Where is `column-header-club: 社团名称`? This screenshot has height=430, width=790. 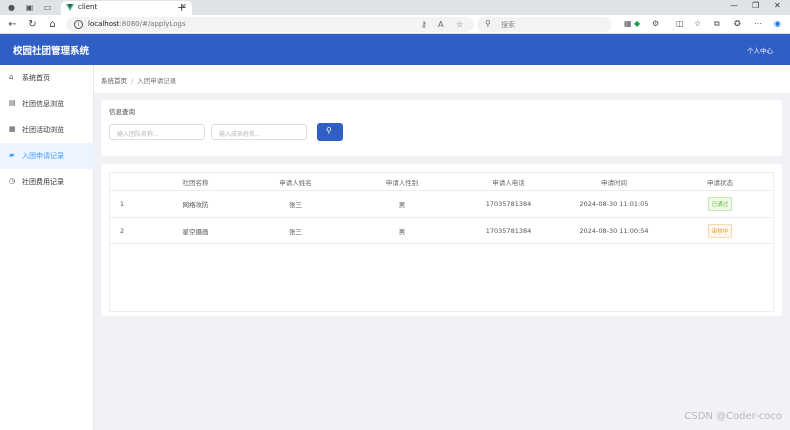 column-header-club: 社团名称 is located at coordinates (195, 182).